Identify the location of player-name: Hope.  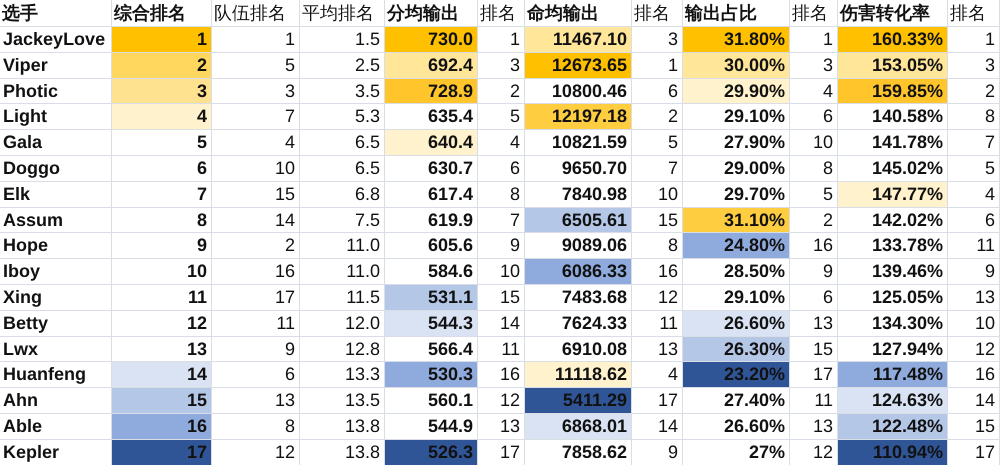
(56, 246).